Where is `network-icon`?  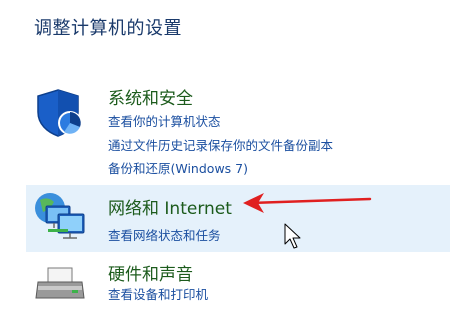
network-icon is located at coordinates (61, 215).